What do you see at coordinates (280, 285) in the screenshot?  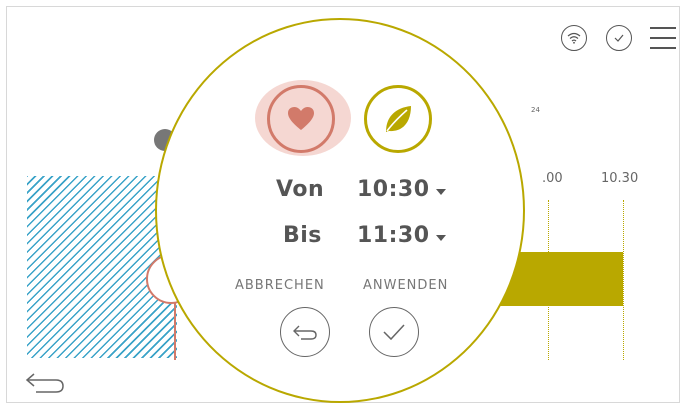 I see `cancel-label: ABBRECHEN` at bounding box center [280, 285].